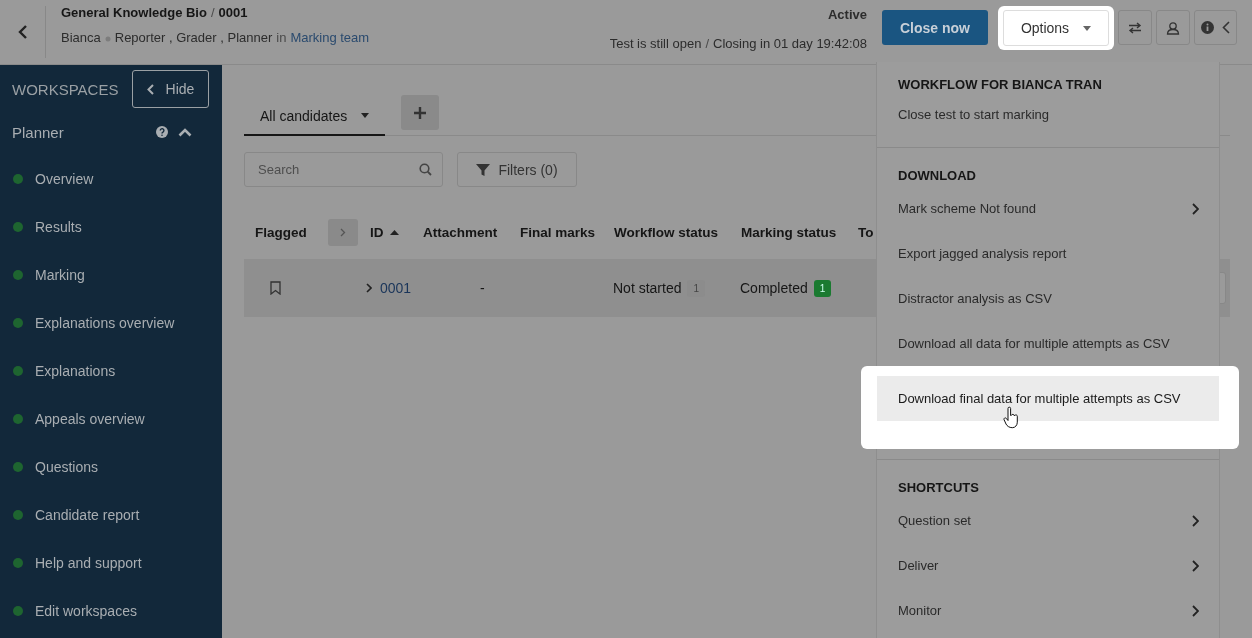 Image resolution: width=1252 pixels, height=638 pixels. What do you see at coordinates (1048, 398) in the screenshot?
I see `menu-item: Download final data for multiple attempts as CSV` at bounding box center [1048, 398].